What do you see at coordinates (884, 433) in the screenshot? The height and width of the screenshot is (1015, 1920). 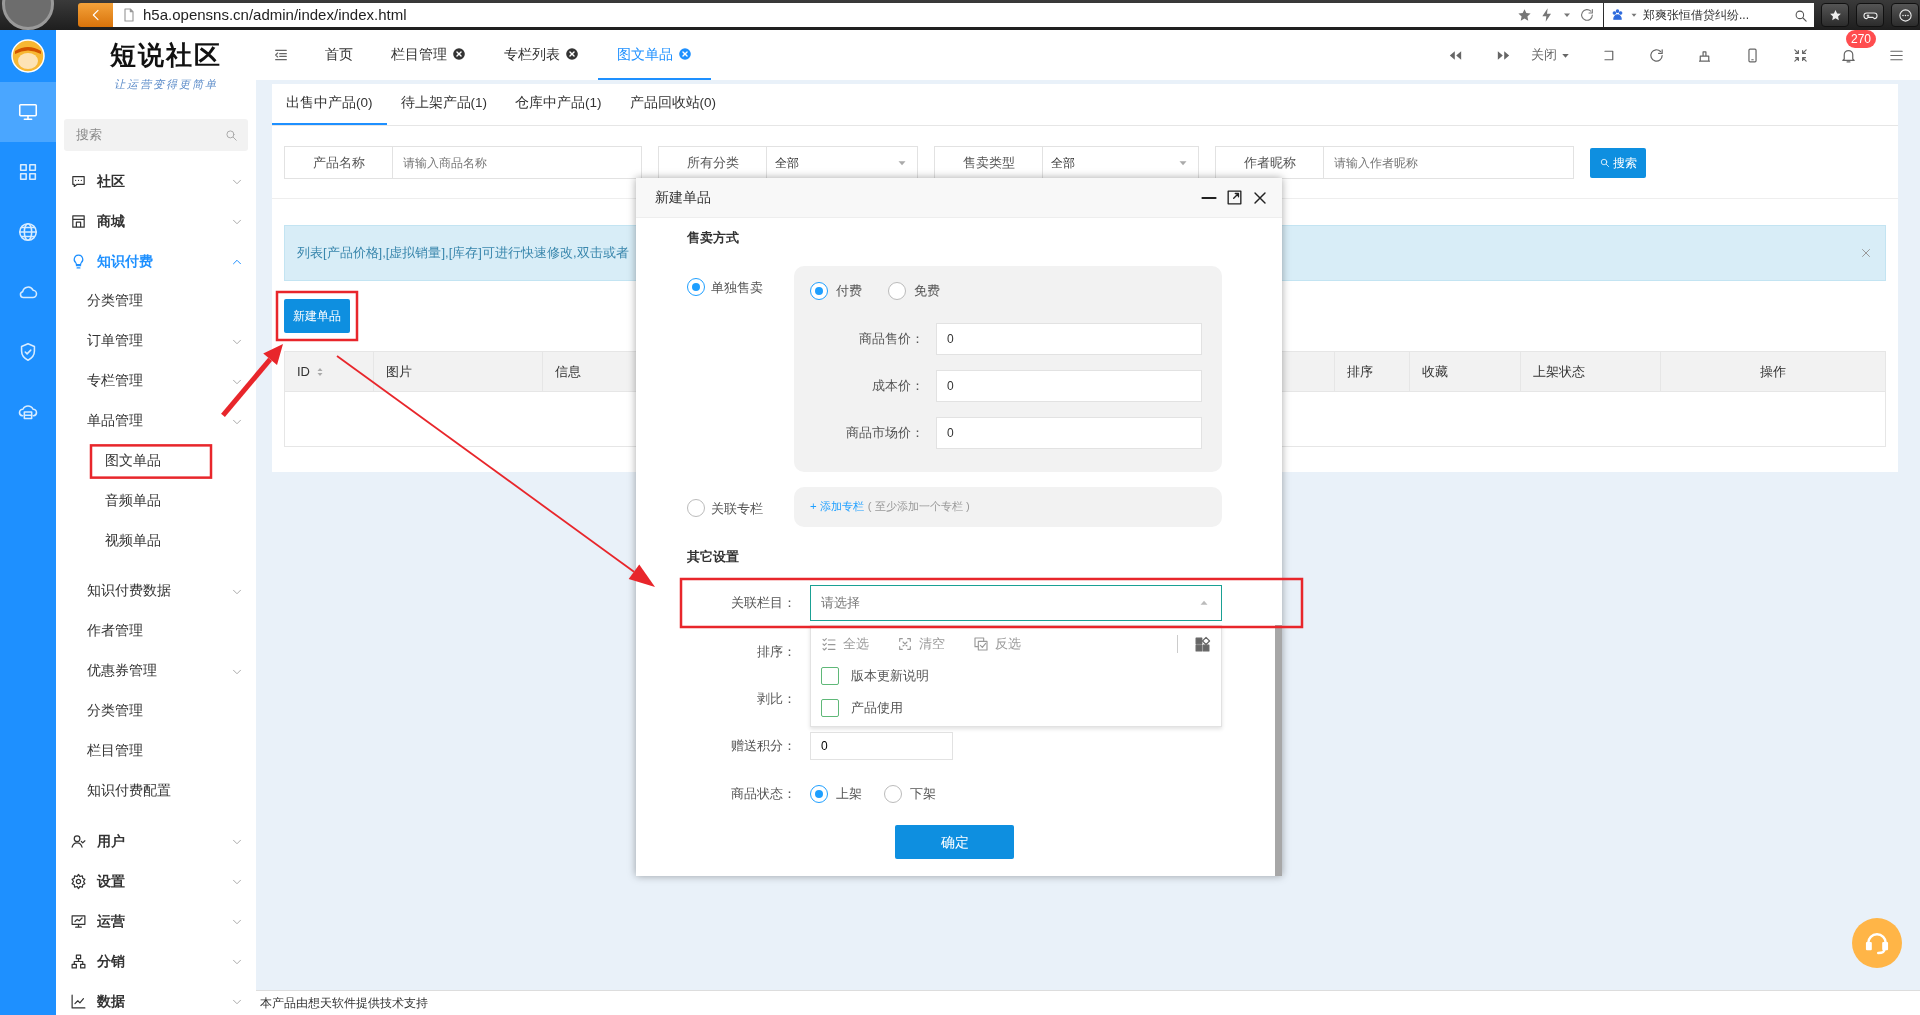 I see `field-label: 商品市场价：` at bounding box center [884, 433].